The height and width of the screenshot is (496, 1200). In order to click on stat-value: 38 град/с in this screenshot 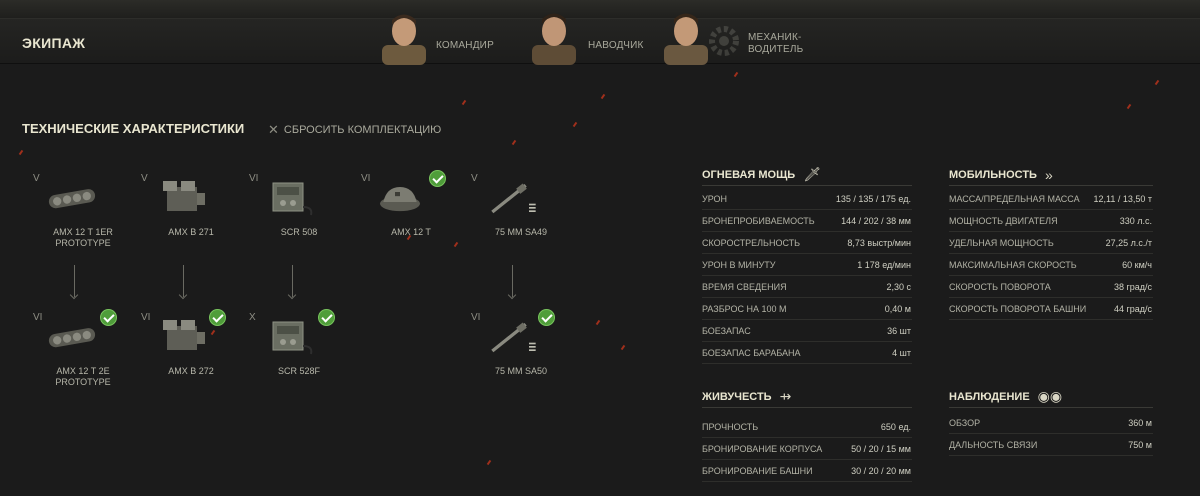, I will do `click(1132, 286)`.